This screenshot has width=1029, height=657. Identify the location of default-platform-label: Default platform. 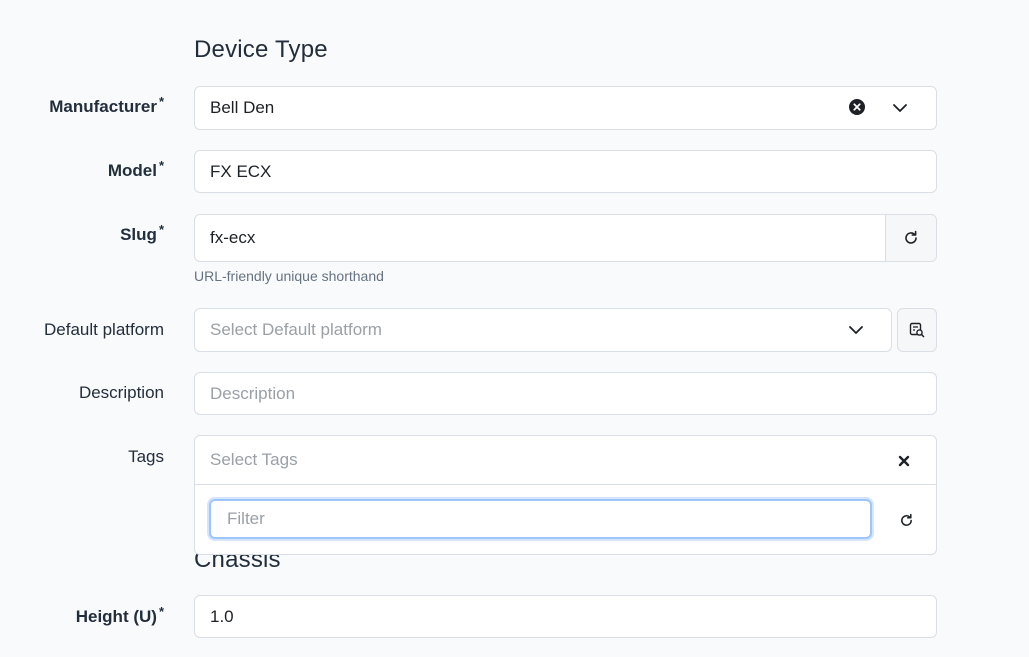
(104, 329).